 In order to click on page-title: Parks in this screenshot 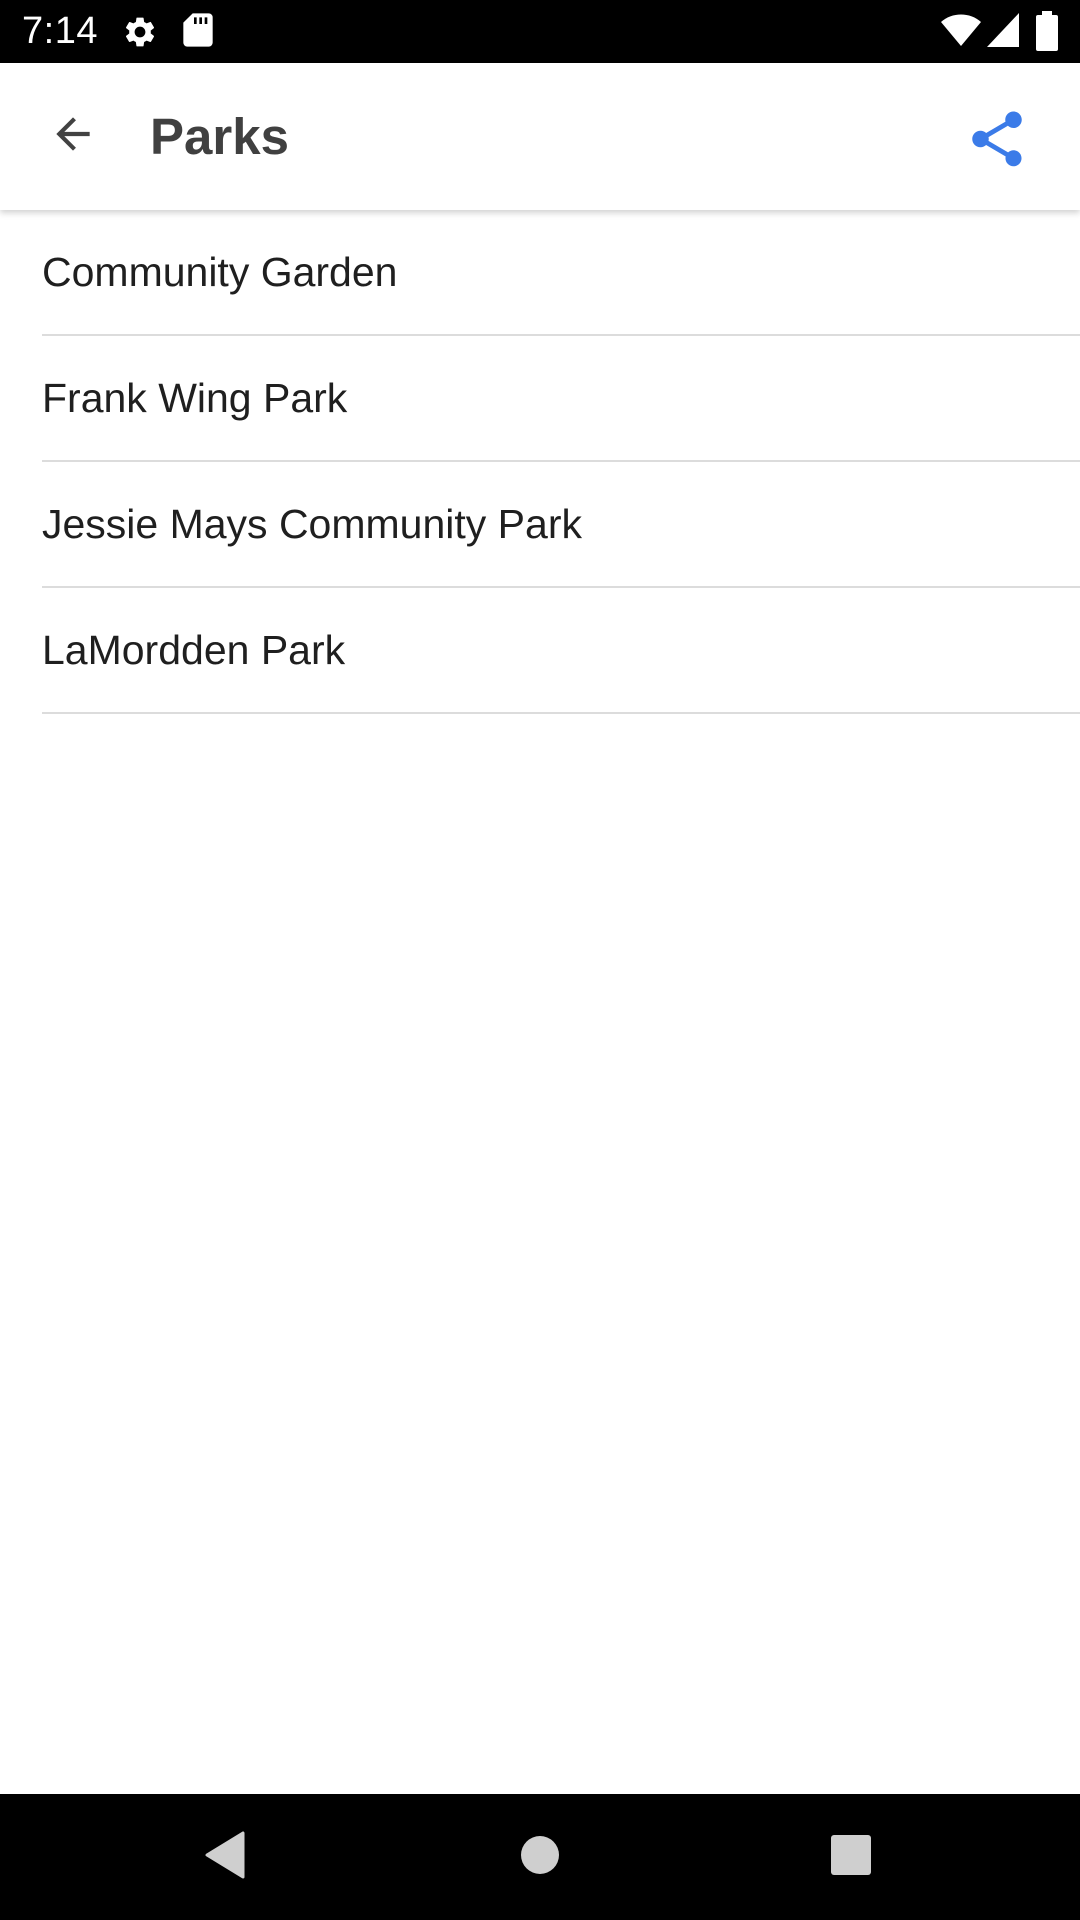, I will do `click(219, 136)`.